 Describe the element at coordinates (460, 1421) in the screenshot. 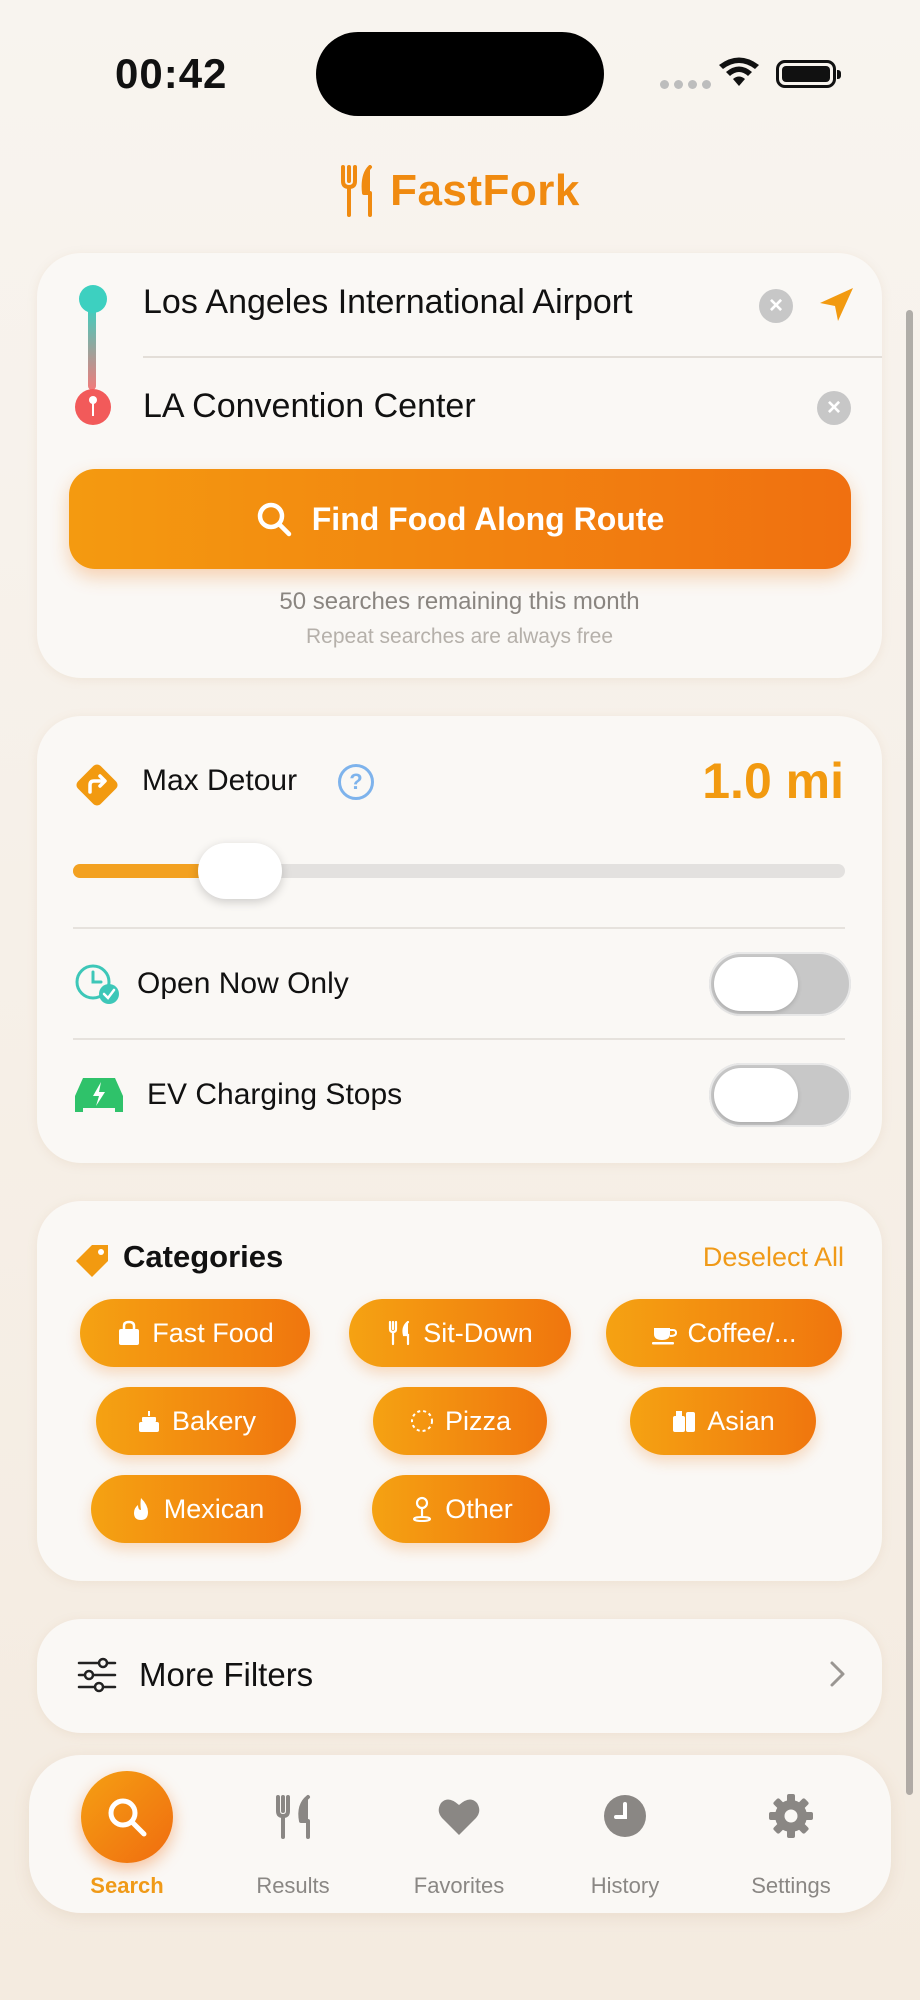

I see `category-chip-pizza: Pizza` at that location.